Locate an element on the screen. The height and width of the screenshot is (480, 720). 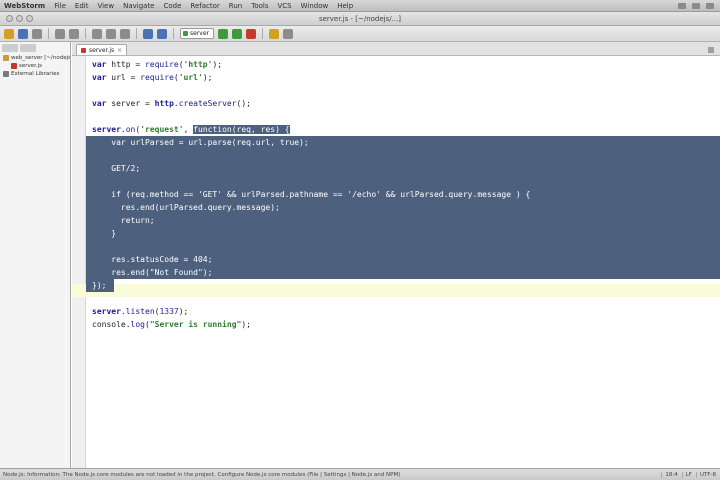
code-line: server.listen(1337); is located at coordinates (137, 311).